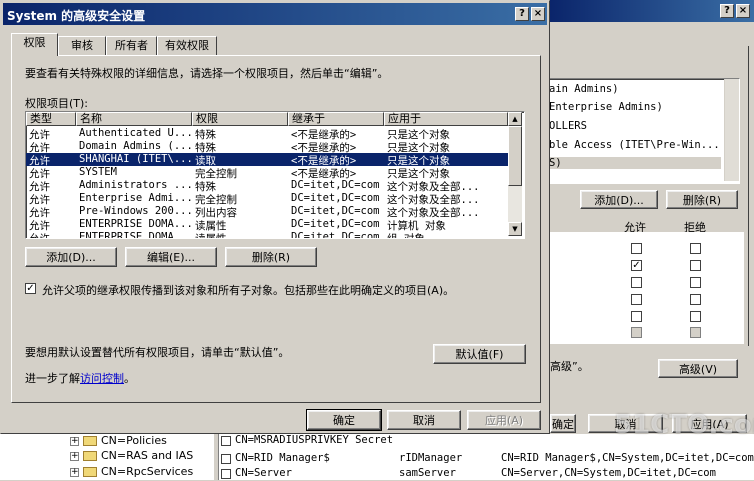  What do you see at coordinates (568, 126) in the screenshot?
I see `list-item: OLLERS` at bounding box center [568, 126].